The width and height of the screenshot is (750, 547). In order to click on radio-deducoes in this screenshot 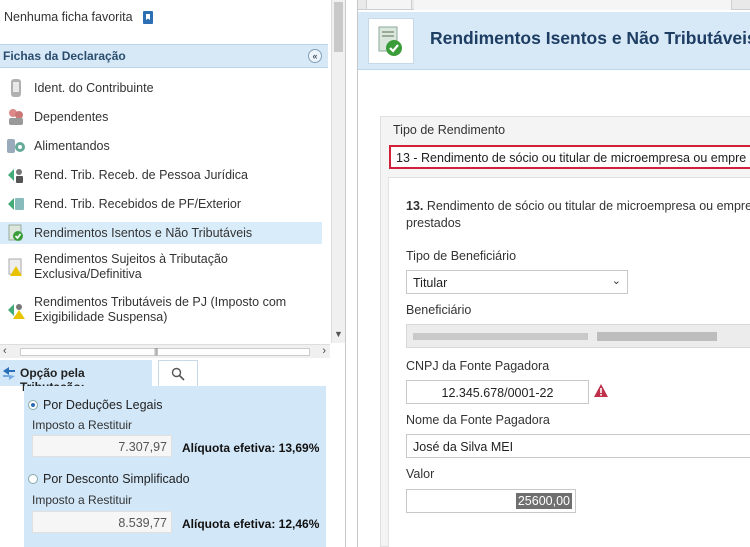, I will do `click(33, 405)`.